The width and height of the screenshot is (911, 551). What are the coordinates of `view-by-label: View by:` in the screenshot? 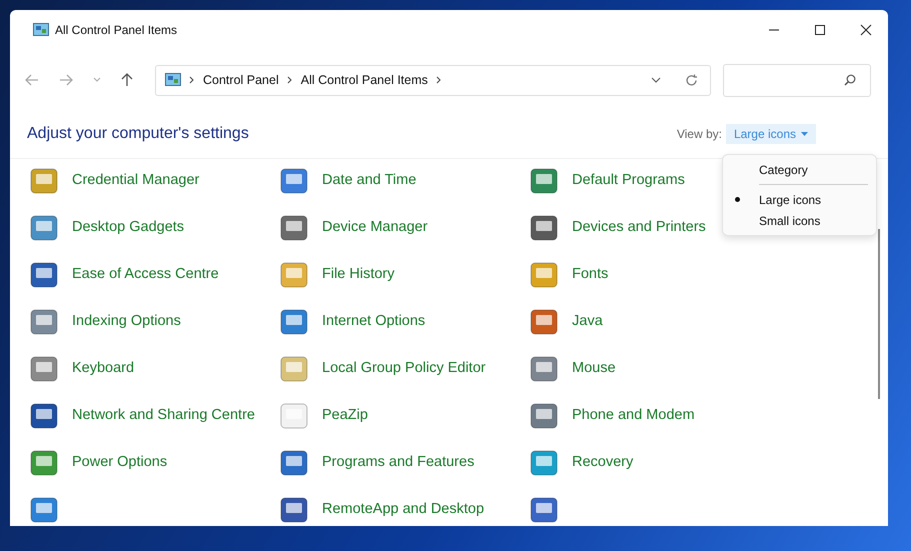 It's located at (699, 134).